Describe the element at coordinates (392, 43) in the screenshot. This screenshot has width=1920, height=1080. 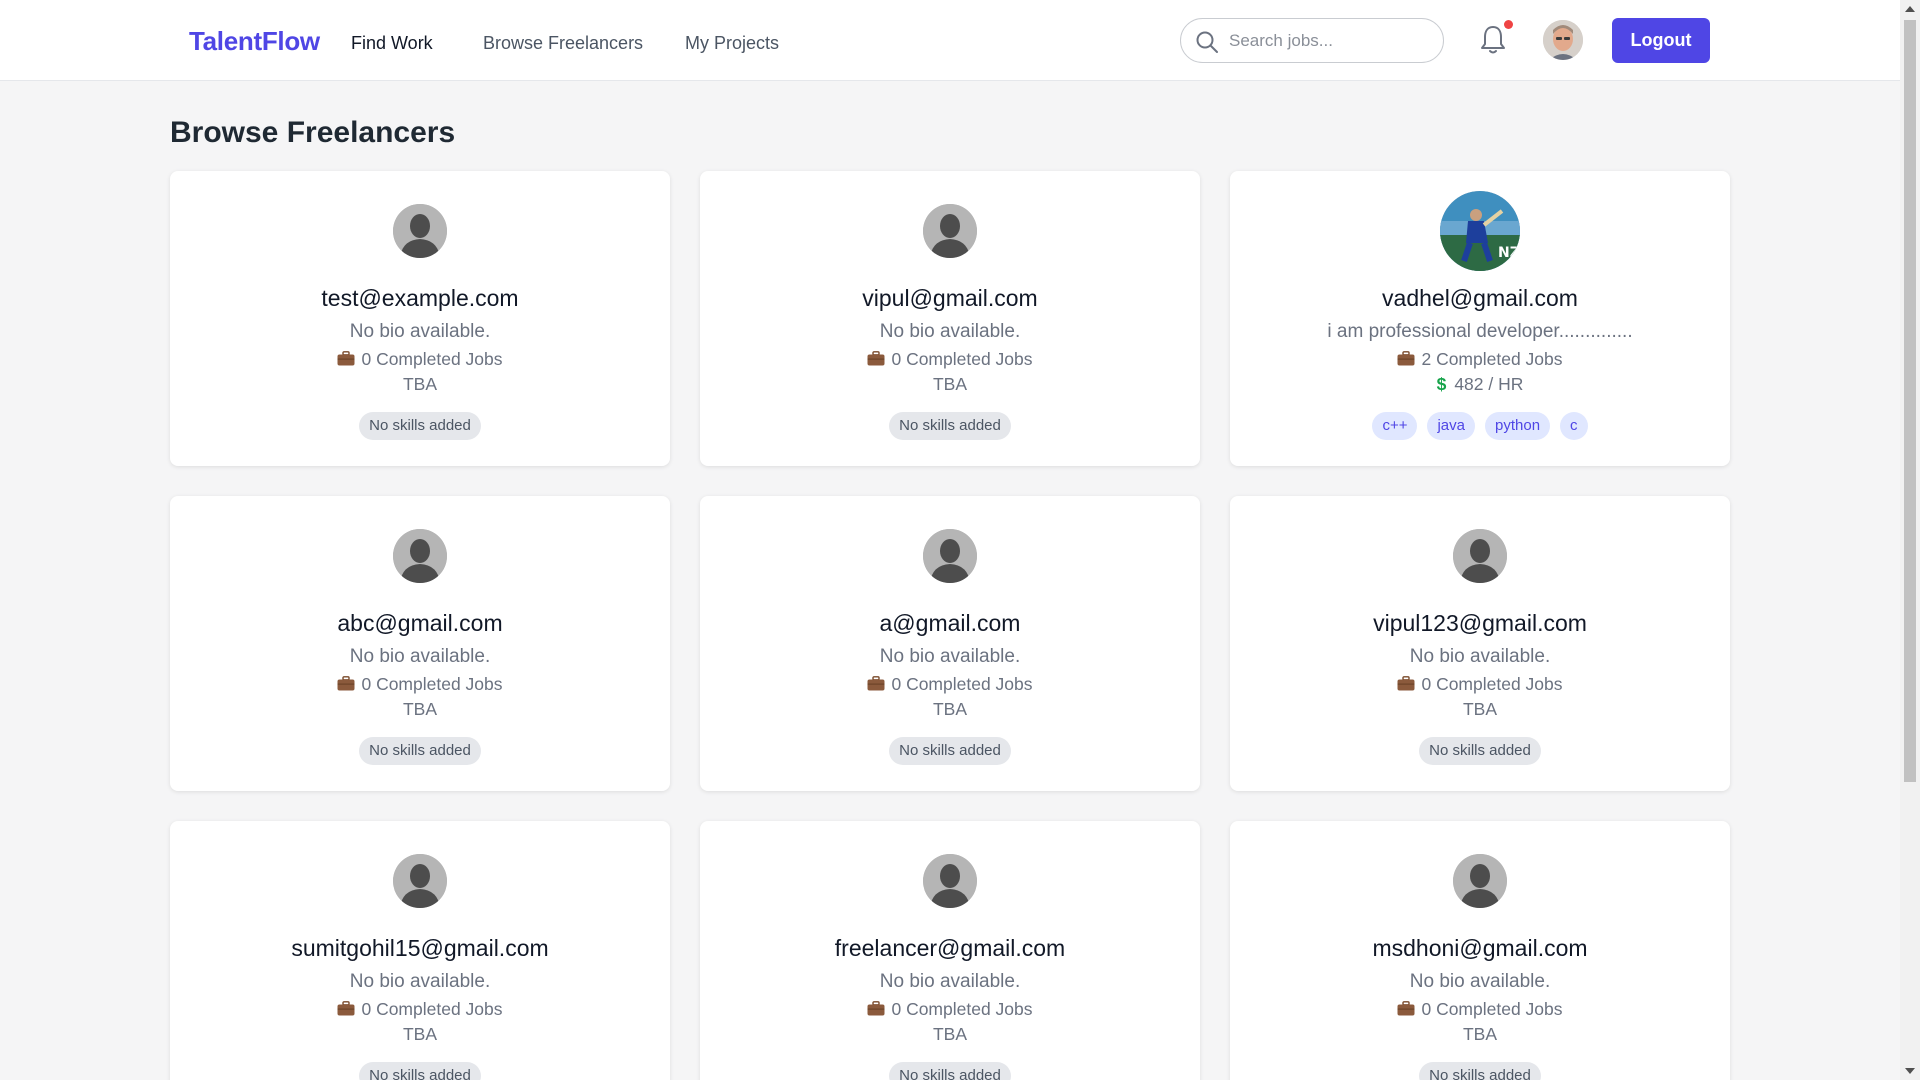
I see `nav-link-find-work: Find Work` at that location.